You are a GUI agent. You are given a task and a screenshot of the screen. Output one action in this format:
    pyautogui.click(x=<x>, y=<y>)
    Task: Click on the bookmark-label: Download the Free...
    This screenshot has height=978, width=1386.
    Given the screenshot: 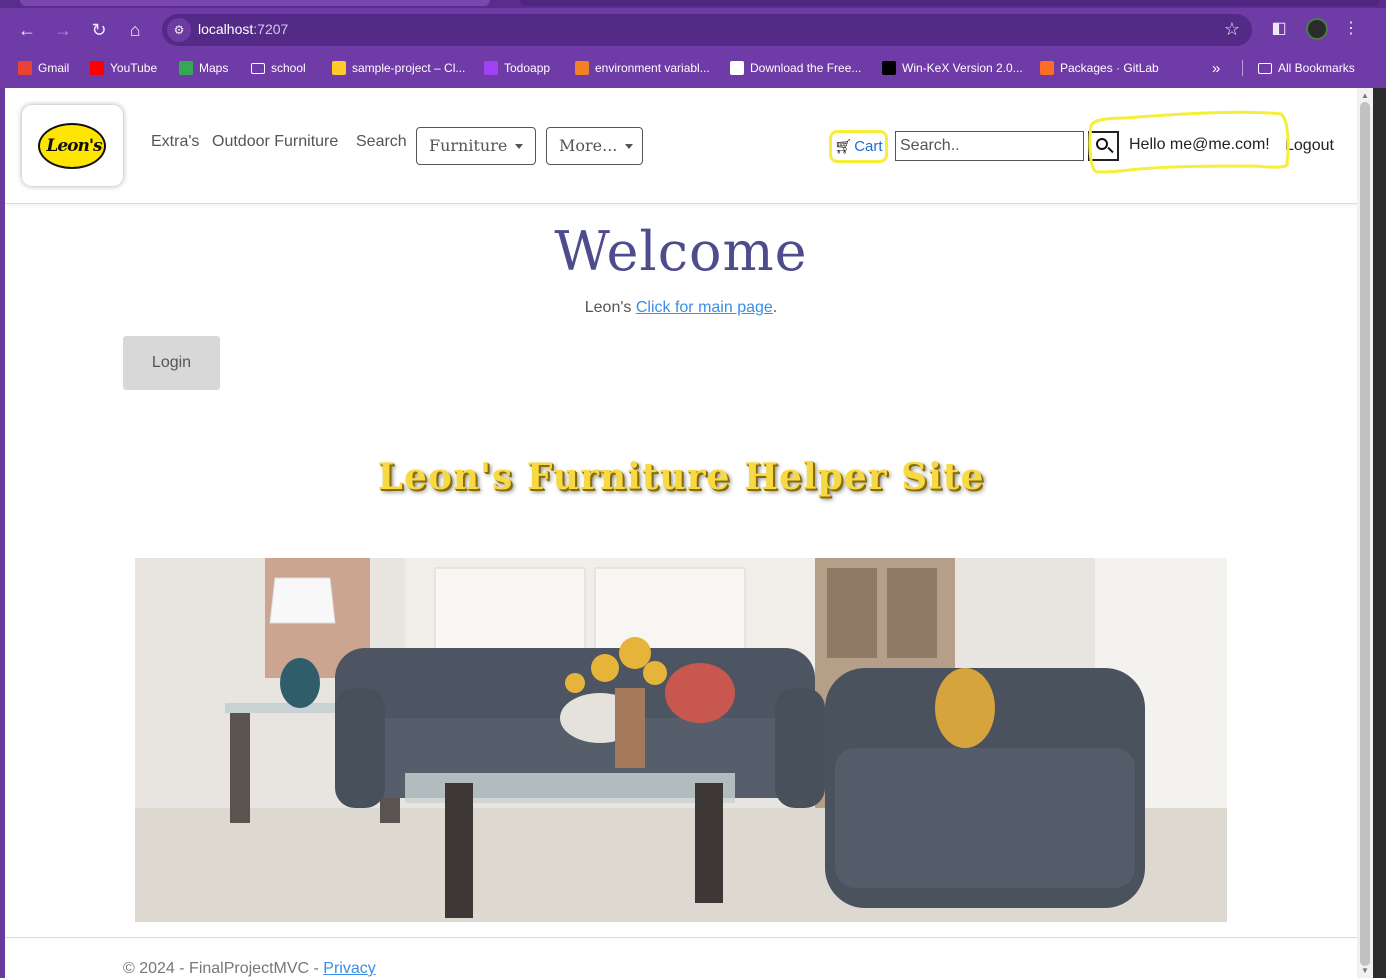 What is the action you would take?
    pyautogui.click(x=806, y=68)
    